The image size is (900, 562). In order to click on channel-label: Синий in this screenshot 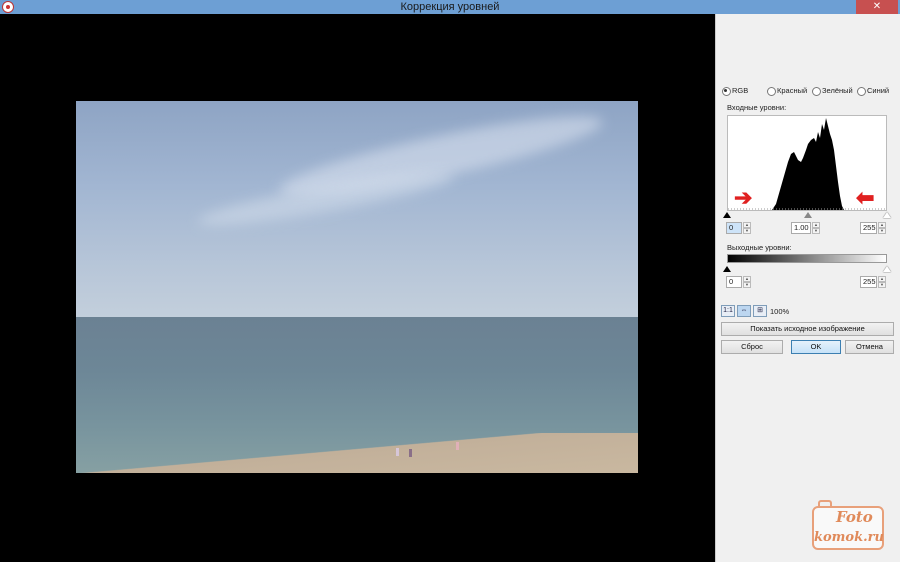, I will do `click(878, 90)`.